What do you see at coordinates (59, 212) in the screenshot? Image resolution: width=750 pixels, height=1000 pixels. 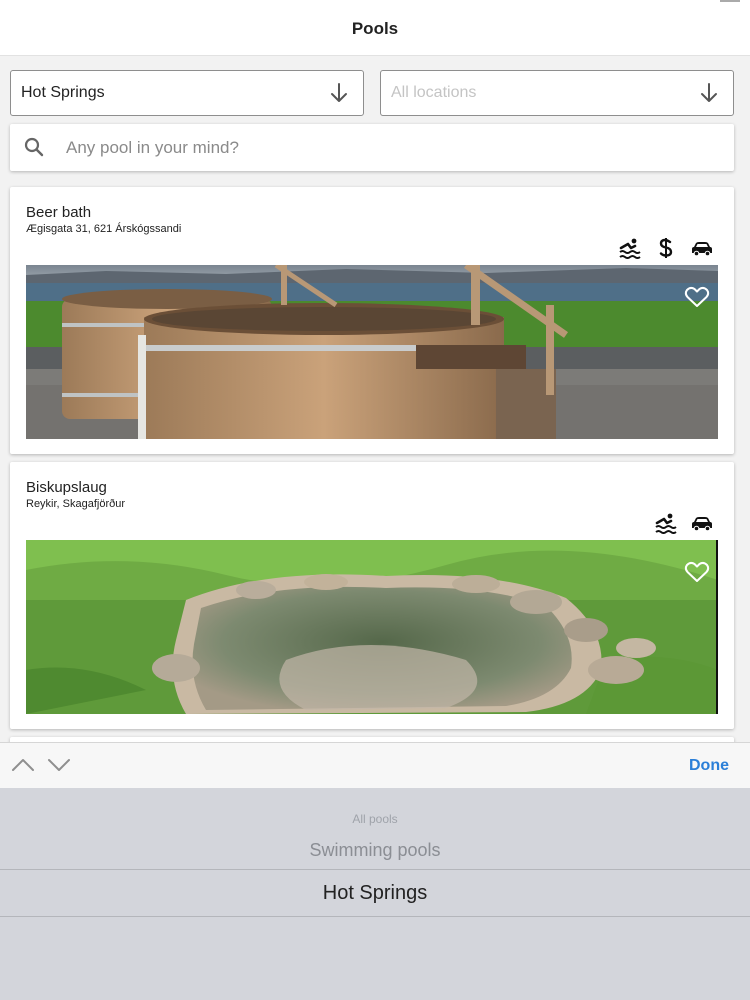 I see `pool-name: Beer bath` at bounding box center [59, 212].